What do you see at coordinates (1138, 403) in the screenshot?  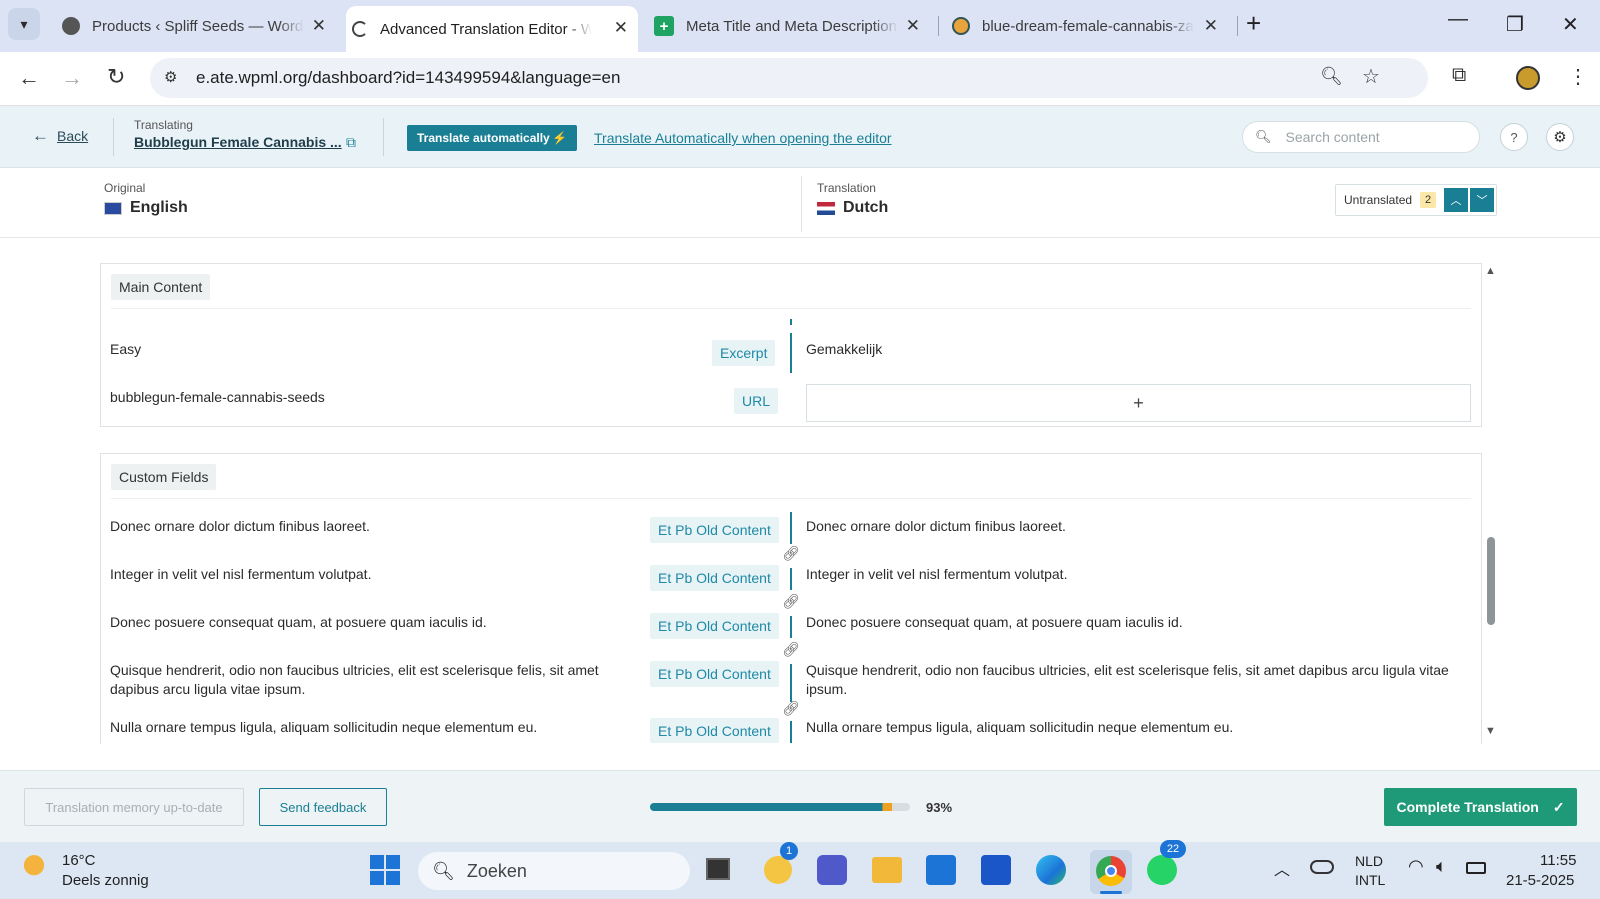 I see `add-translation-field: +` at bounding box center [1138, 403].